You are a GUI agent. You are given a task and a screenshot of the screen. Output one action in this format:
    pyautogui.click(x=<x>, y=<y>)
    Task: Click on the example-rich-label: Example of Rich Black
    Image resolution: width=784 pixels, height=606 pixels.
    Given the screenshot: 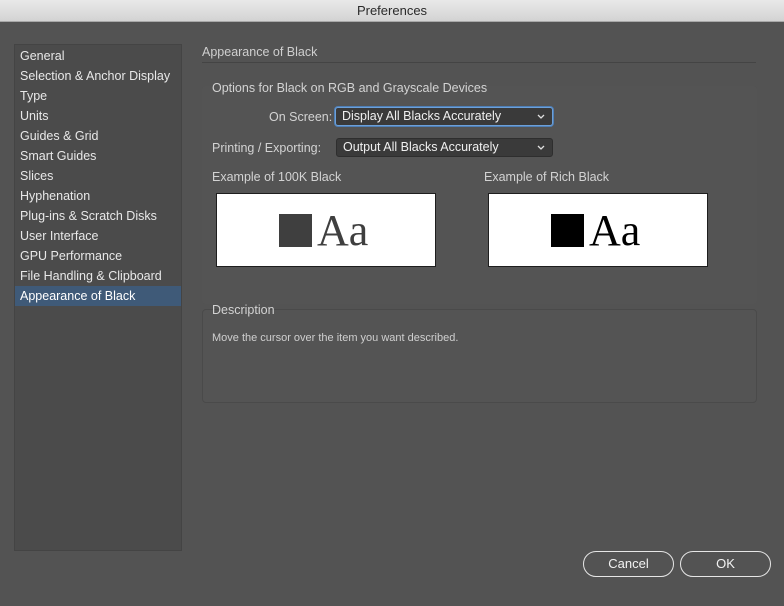 What is the action you would take?
    pyautogui.click(x=547, y=177)
    